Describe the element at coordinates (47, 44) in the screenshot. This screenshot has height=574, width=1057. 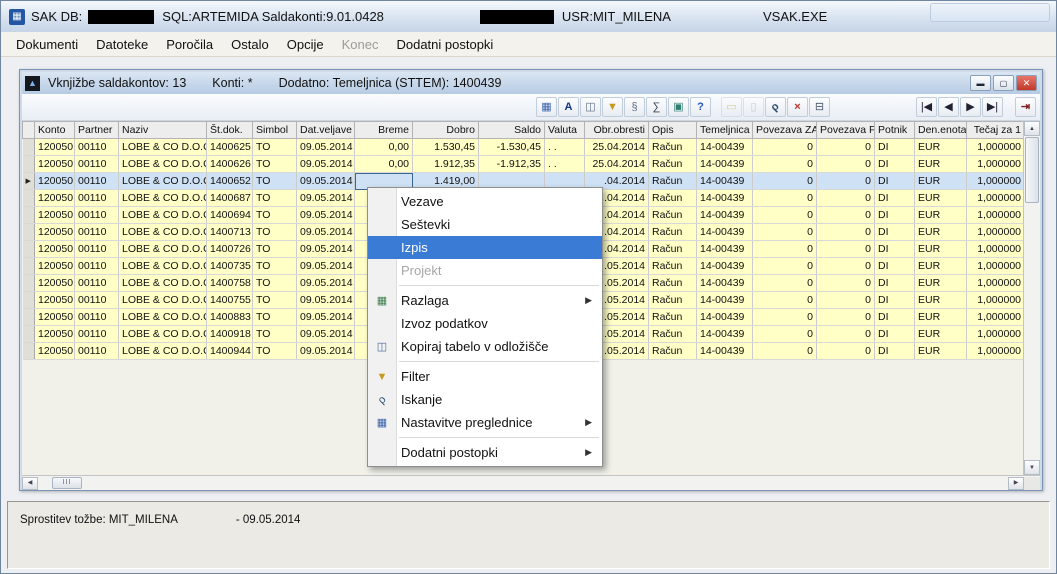
I see `menubar-item-dokumenti: Dokumenti` at that location.